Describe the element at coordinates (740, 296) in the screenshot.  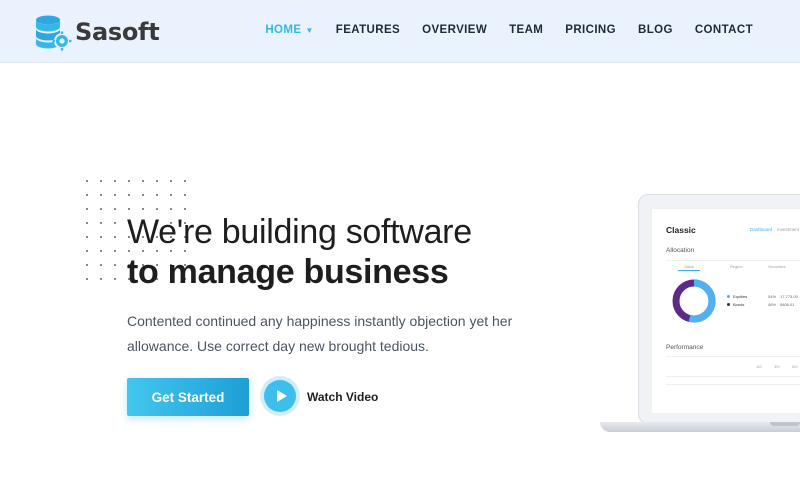
I see `legend-label: Equities` at that location.